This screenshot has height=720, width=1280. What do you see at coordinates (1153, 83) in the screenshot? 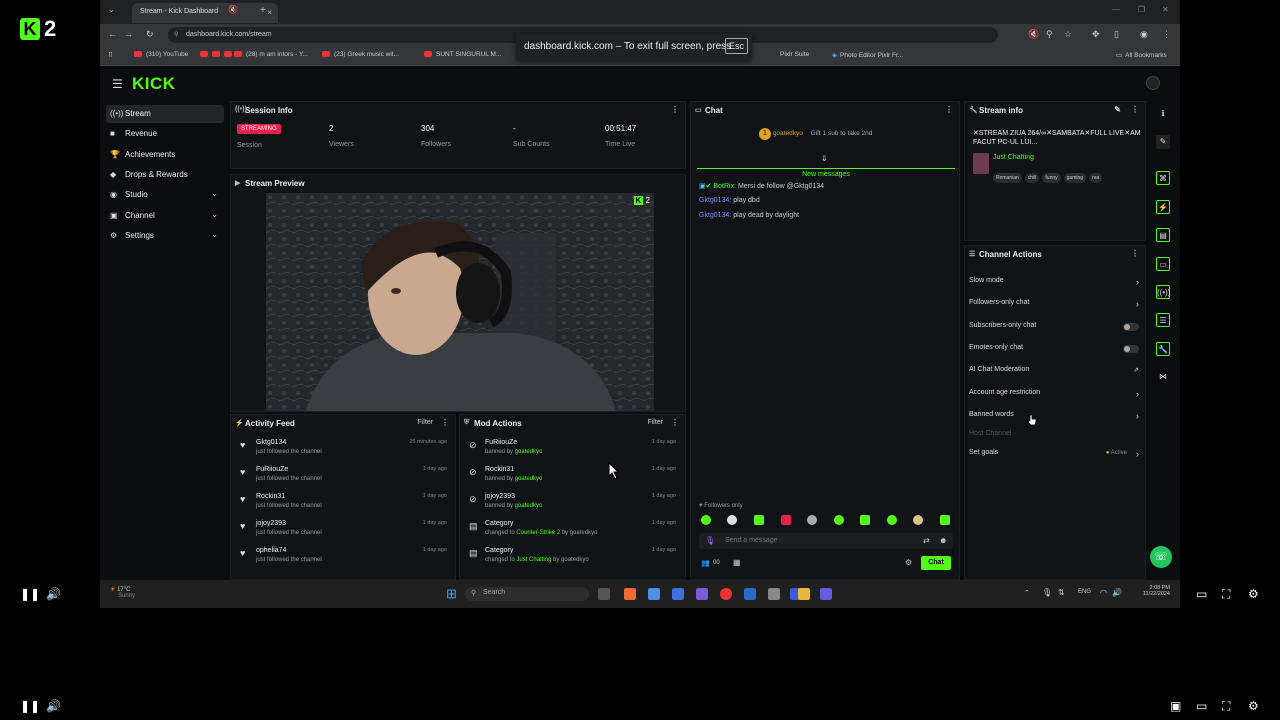
I see `user-avatar` at bounding box center [1153, 83].